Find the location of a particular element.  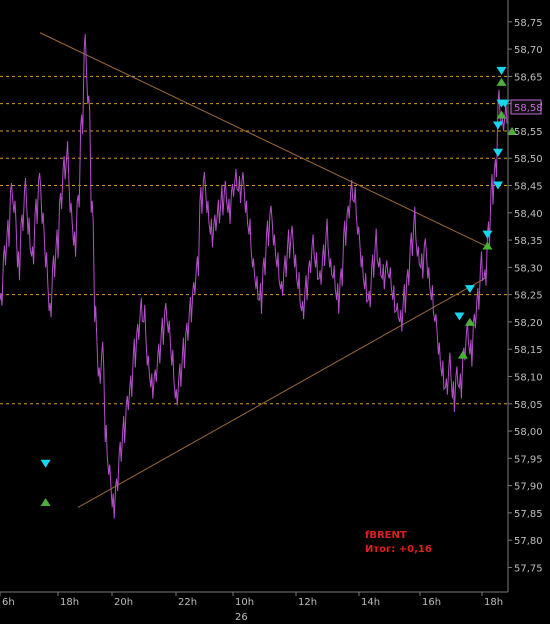

y-tick-label: 58,15 is located at coordinates (528, 350).